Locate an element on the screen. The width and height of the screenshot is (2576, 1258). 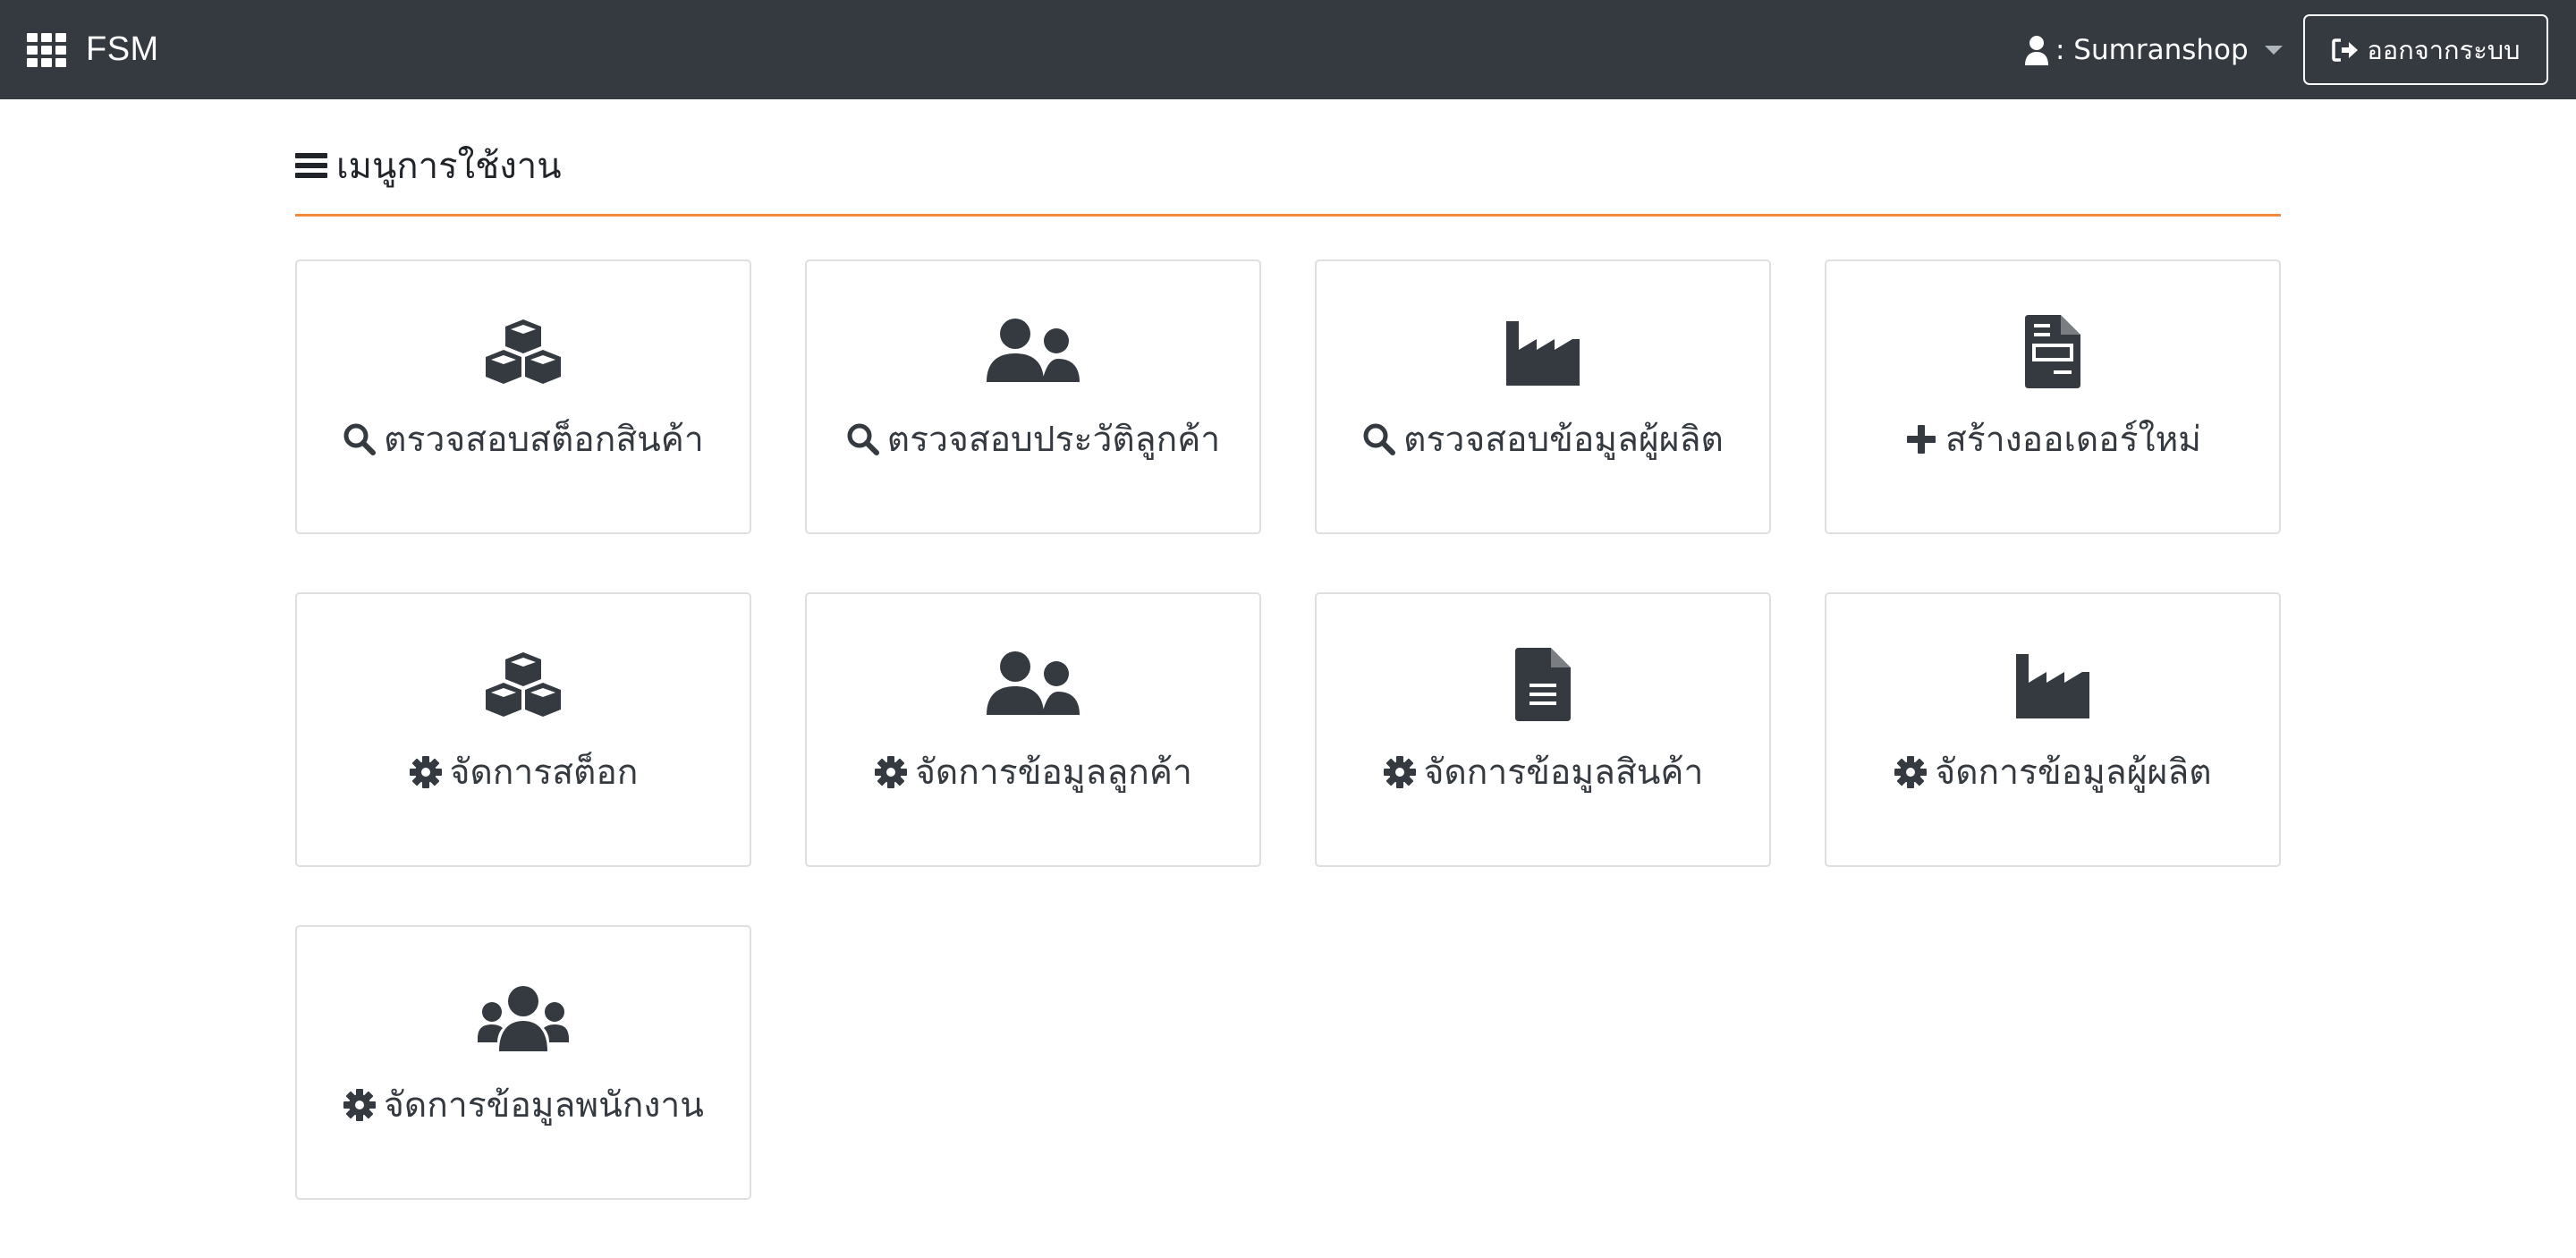
file-alt-icon is located at coordinates (1543, 684).